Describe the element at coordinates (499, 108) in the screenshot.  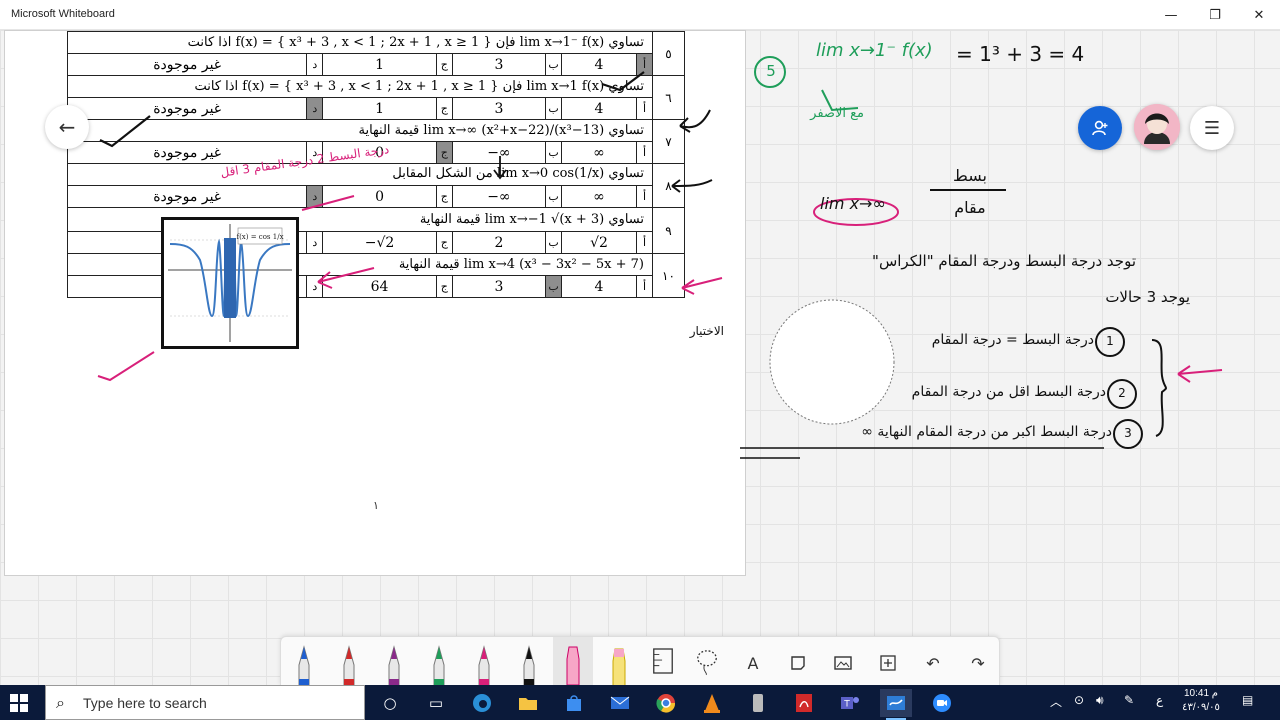
I see `answer-value: 3` at that location.